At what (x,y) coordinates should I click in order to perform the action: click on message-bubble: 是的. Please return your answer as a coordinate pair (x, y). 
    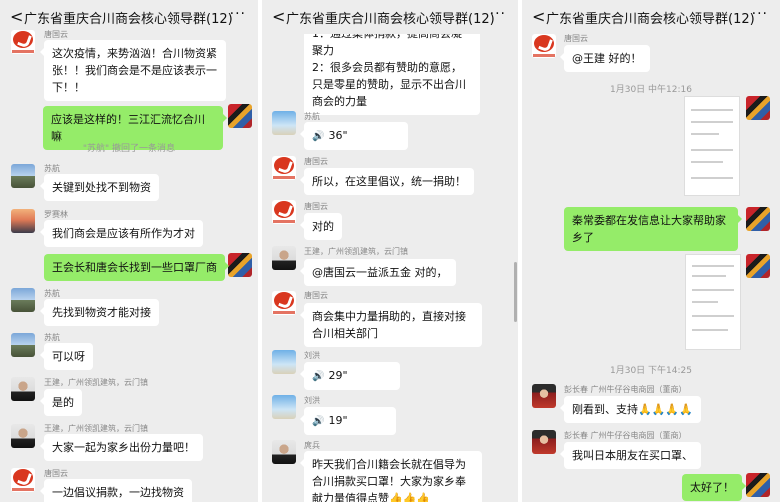
    Looking at the image, I should click on (61, 402).